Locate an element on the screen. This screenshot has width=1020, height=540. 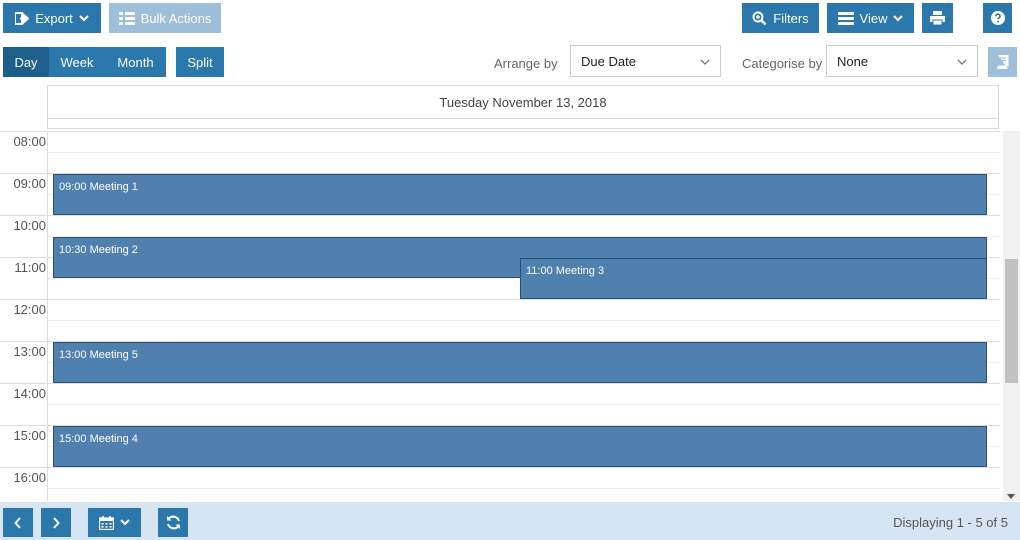
filters-button: Filters is located at coordinates (780, 18).